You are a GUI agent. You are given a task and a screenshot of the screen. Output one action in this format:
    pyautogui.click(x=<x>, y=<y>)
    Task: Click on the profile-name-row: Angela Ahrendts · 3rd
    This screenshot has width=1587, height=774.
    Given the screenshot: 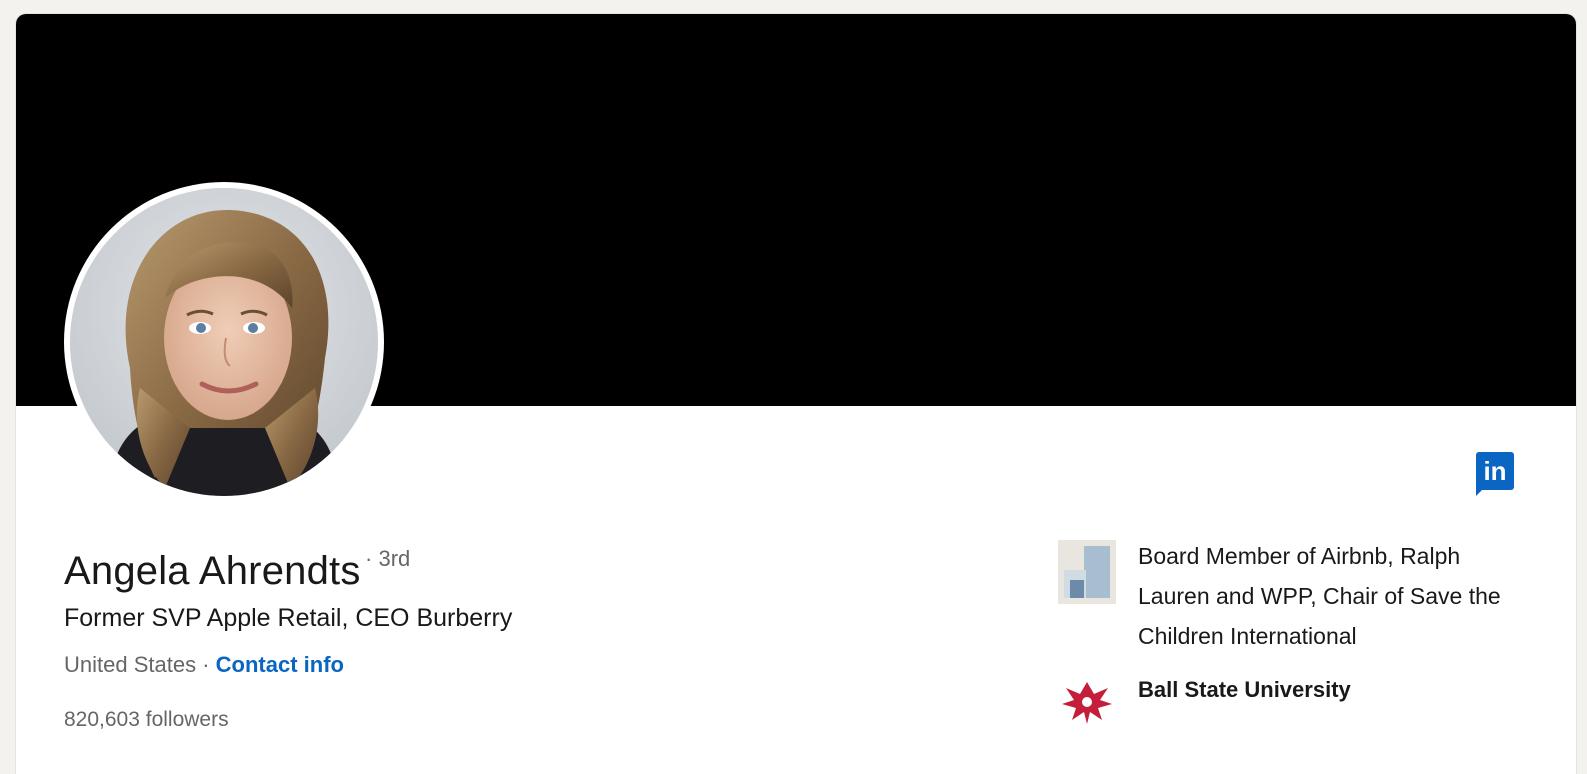 What is the action you would take?
    pyautogui.click(x=237, y=570)
    